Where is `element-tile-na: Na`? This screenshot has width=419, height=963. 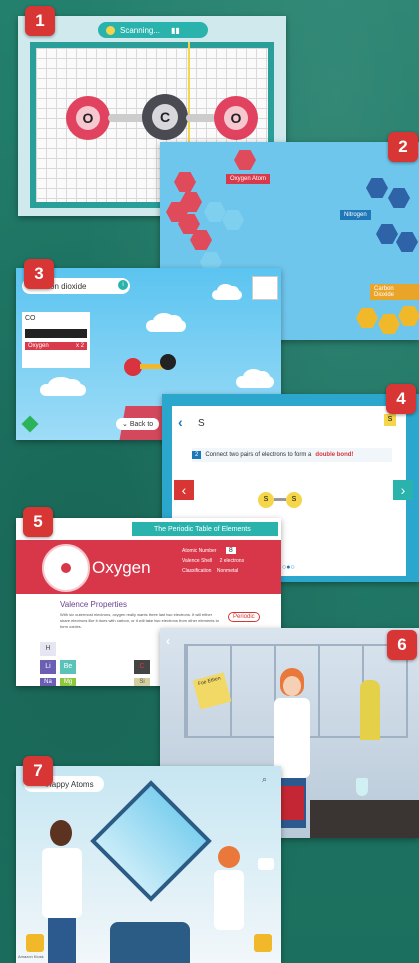
element-tile-na: Na is located at coordinates (48, 682).